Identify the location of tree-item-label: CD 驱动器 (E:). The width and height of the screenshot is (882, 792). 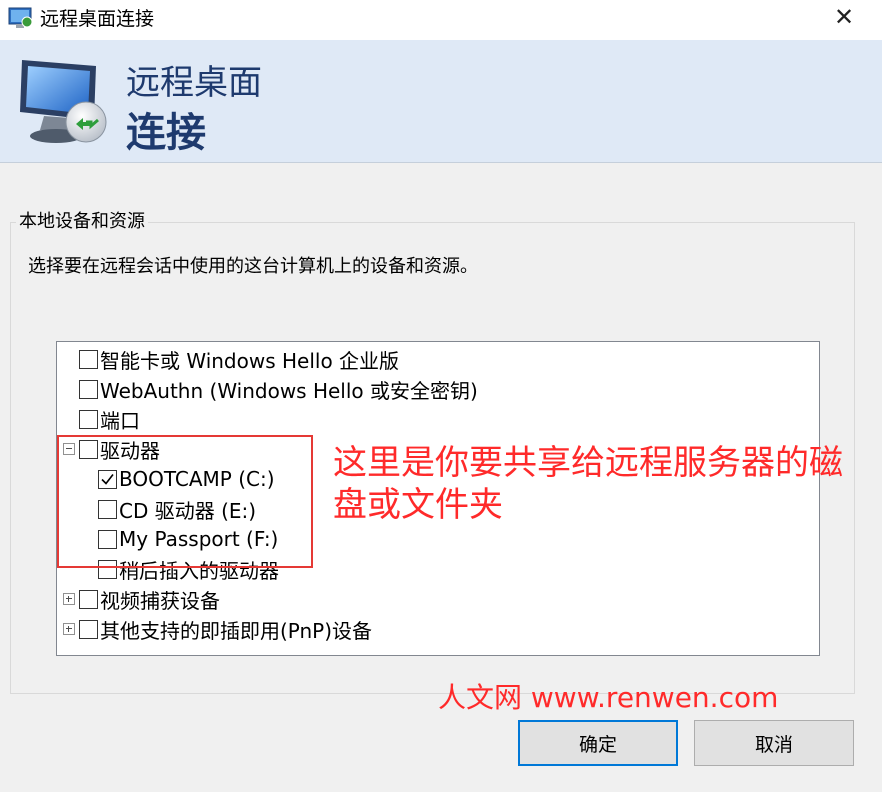
(188, 510).